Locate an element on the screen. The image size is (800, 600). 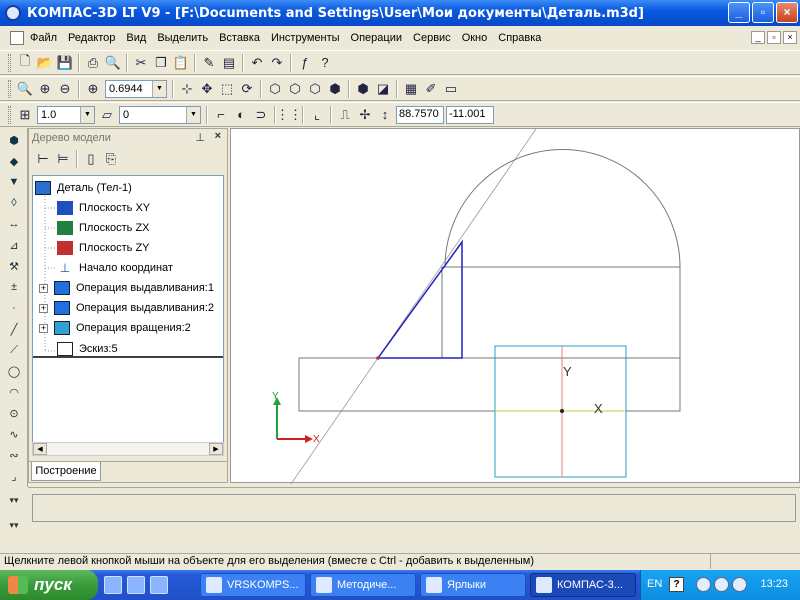
tree-item: Плоскость ZX is located at coordinates (103, 228).